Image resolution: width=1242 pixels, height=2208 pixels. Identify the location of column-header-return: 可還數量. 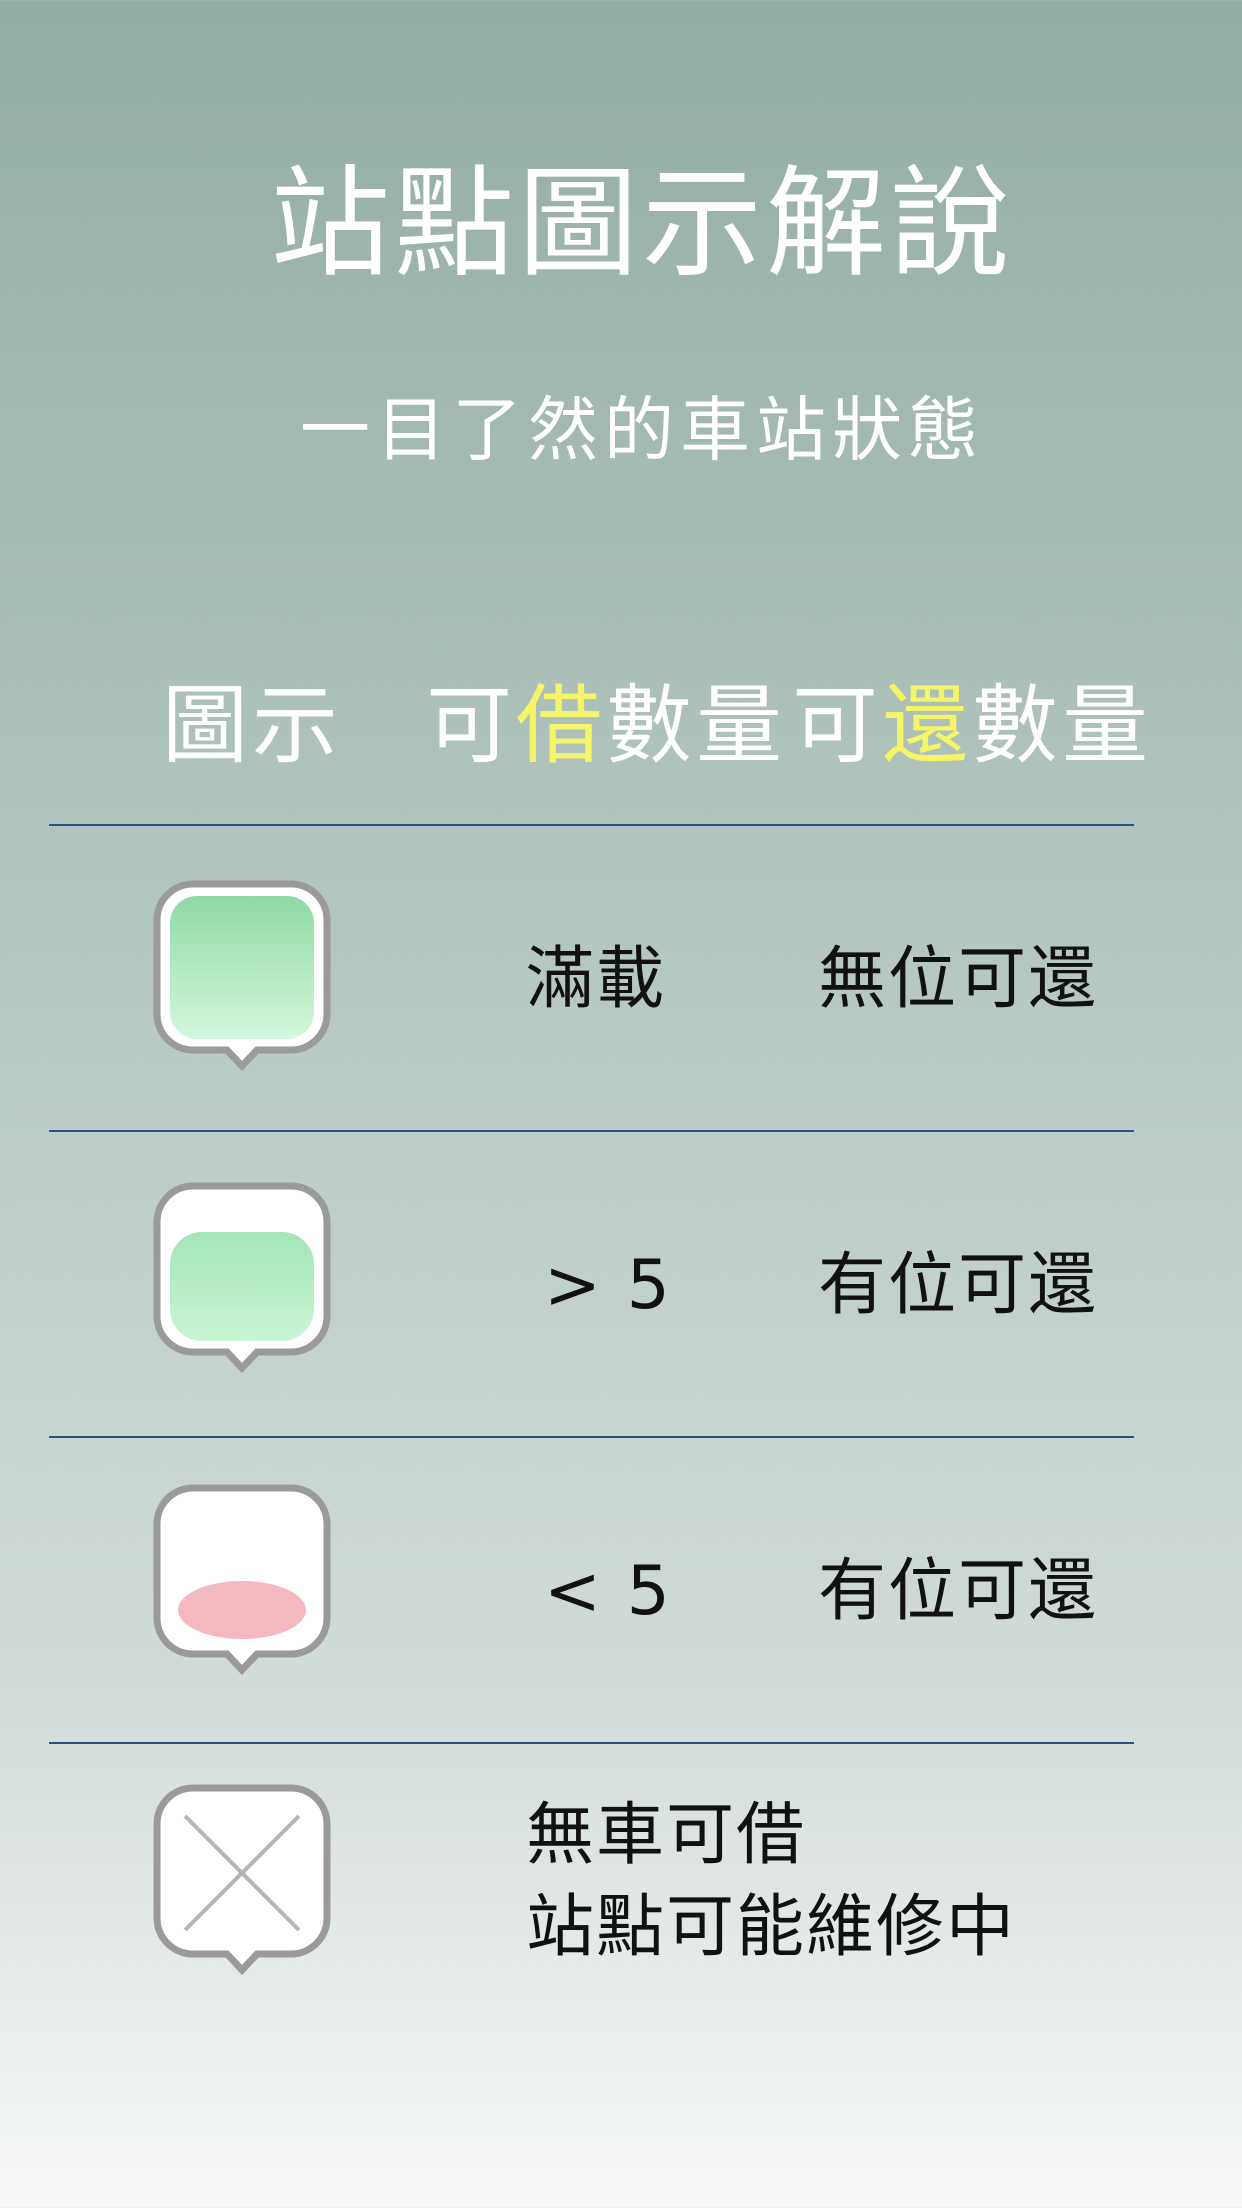
(972, 726).